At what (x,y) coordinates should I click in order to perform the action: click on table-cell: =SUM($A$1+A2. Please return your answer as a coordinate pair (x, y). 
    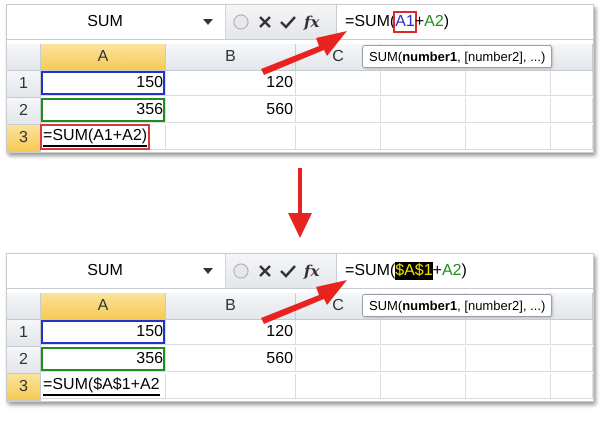
    Looking at the image, I should click on (103, 386).